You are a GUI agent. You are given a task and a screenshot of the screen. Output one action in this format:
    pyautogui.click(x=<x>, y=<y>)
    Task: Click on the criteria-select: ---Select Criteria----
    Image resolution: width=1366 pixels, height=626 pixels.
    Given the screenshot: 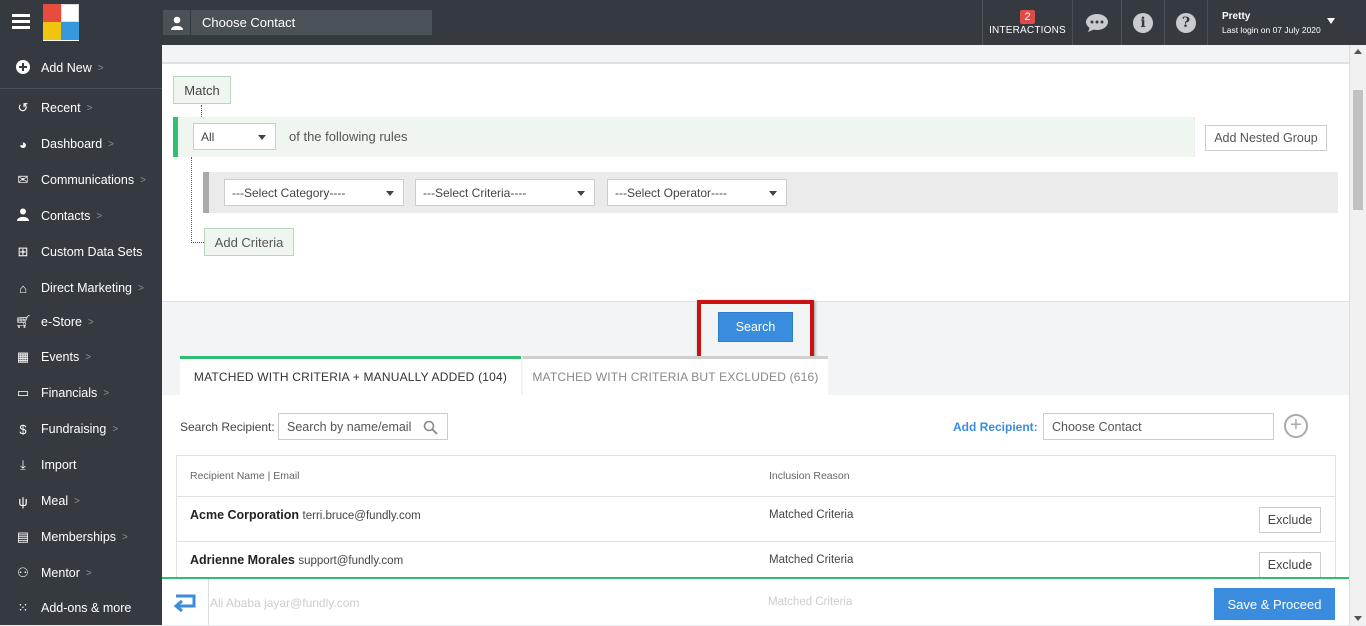 What is the action you would take?
    pyautogui.click(x=505, y=192)
    